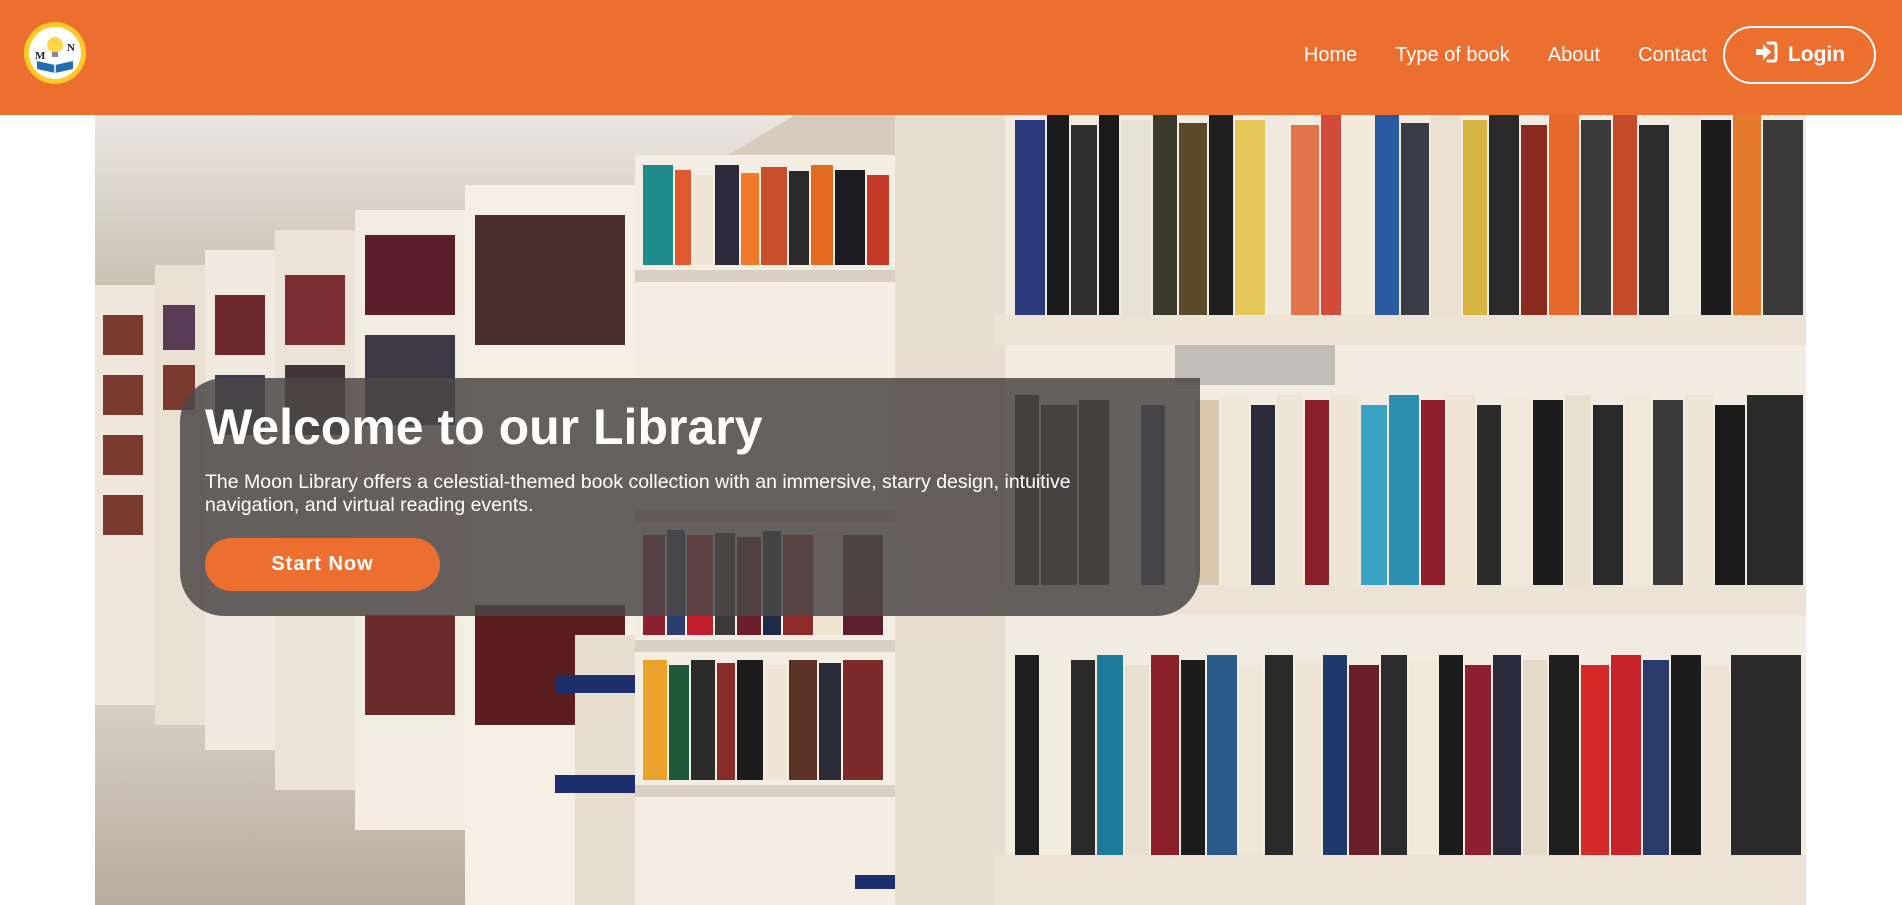 The height and width of the screenshot is (905, 1902). Describe the element at coordinates (71, 48) in the screenshot. I see `logo-letter-n: N` at that location.